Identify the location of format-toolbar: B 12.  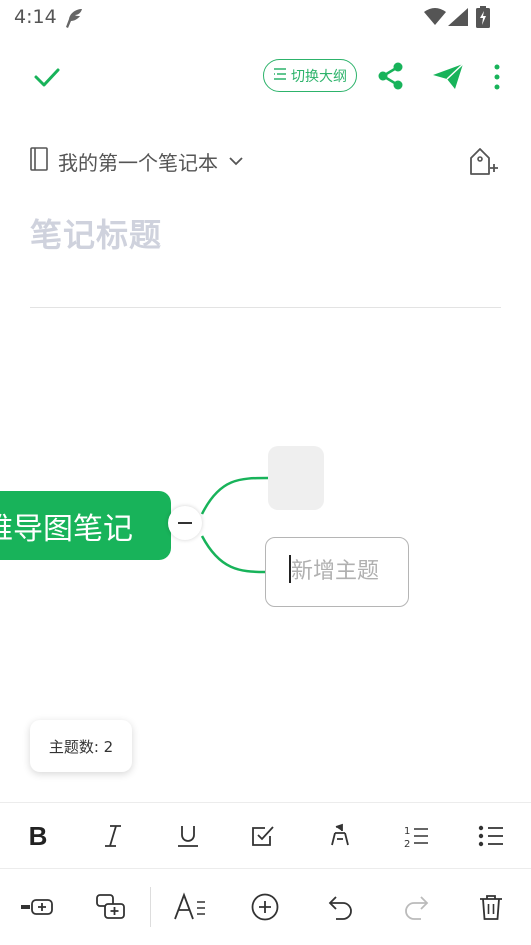
(265, 835).